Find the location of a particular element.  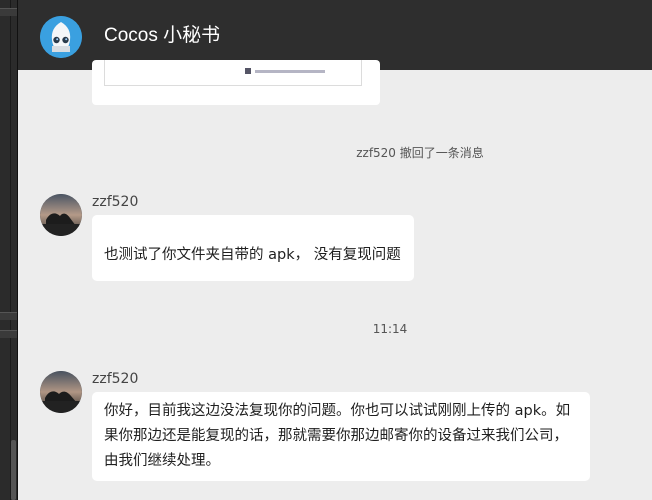

strip-divider is located at coordinates (10, 250).